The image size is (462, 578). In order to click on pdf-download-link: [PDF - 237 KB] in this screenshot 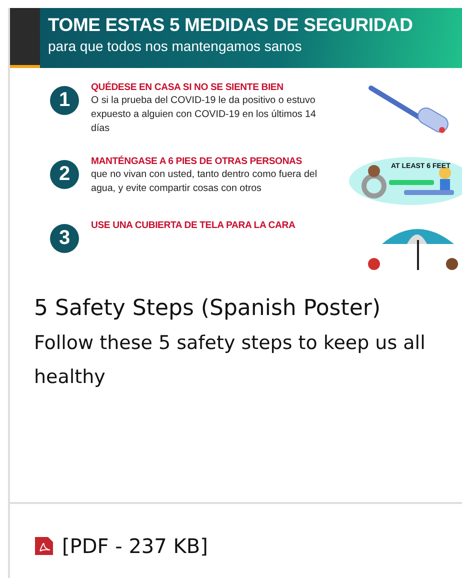, I will do `click(121, 546)`.